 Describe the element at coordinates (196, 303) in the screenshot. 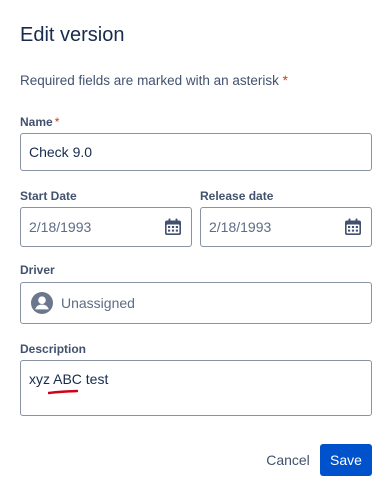

I see `driver-select: Unassigned` at that location.